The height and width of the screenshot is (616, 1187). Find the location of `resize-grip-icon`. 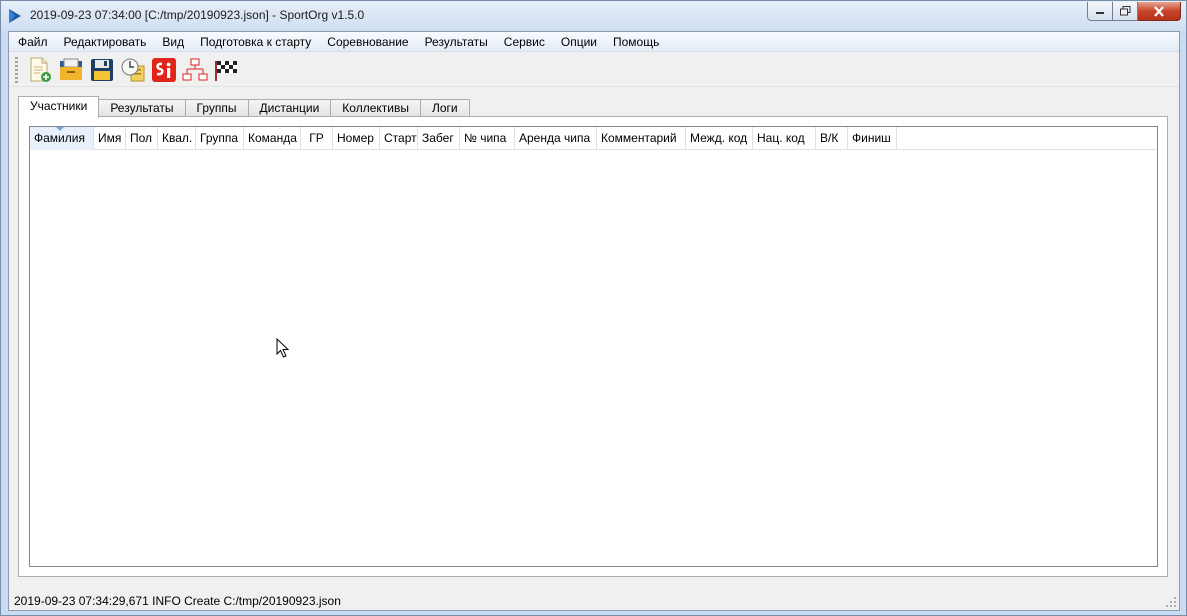

resize-grip-icon is located at coordinates (1171, 602).